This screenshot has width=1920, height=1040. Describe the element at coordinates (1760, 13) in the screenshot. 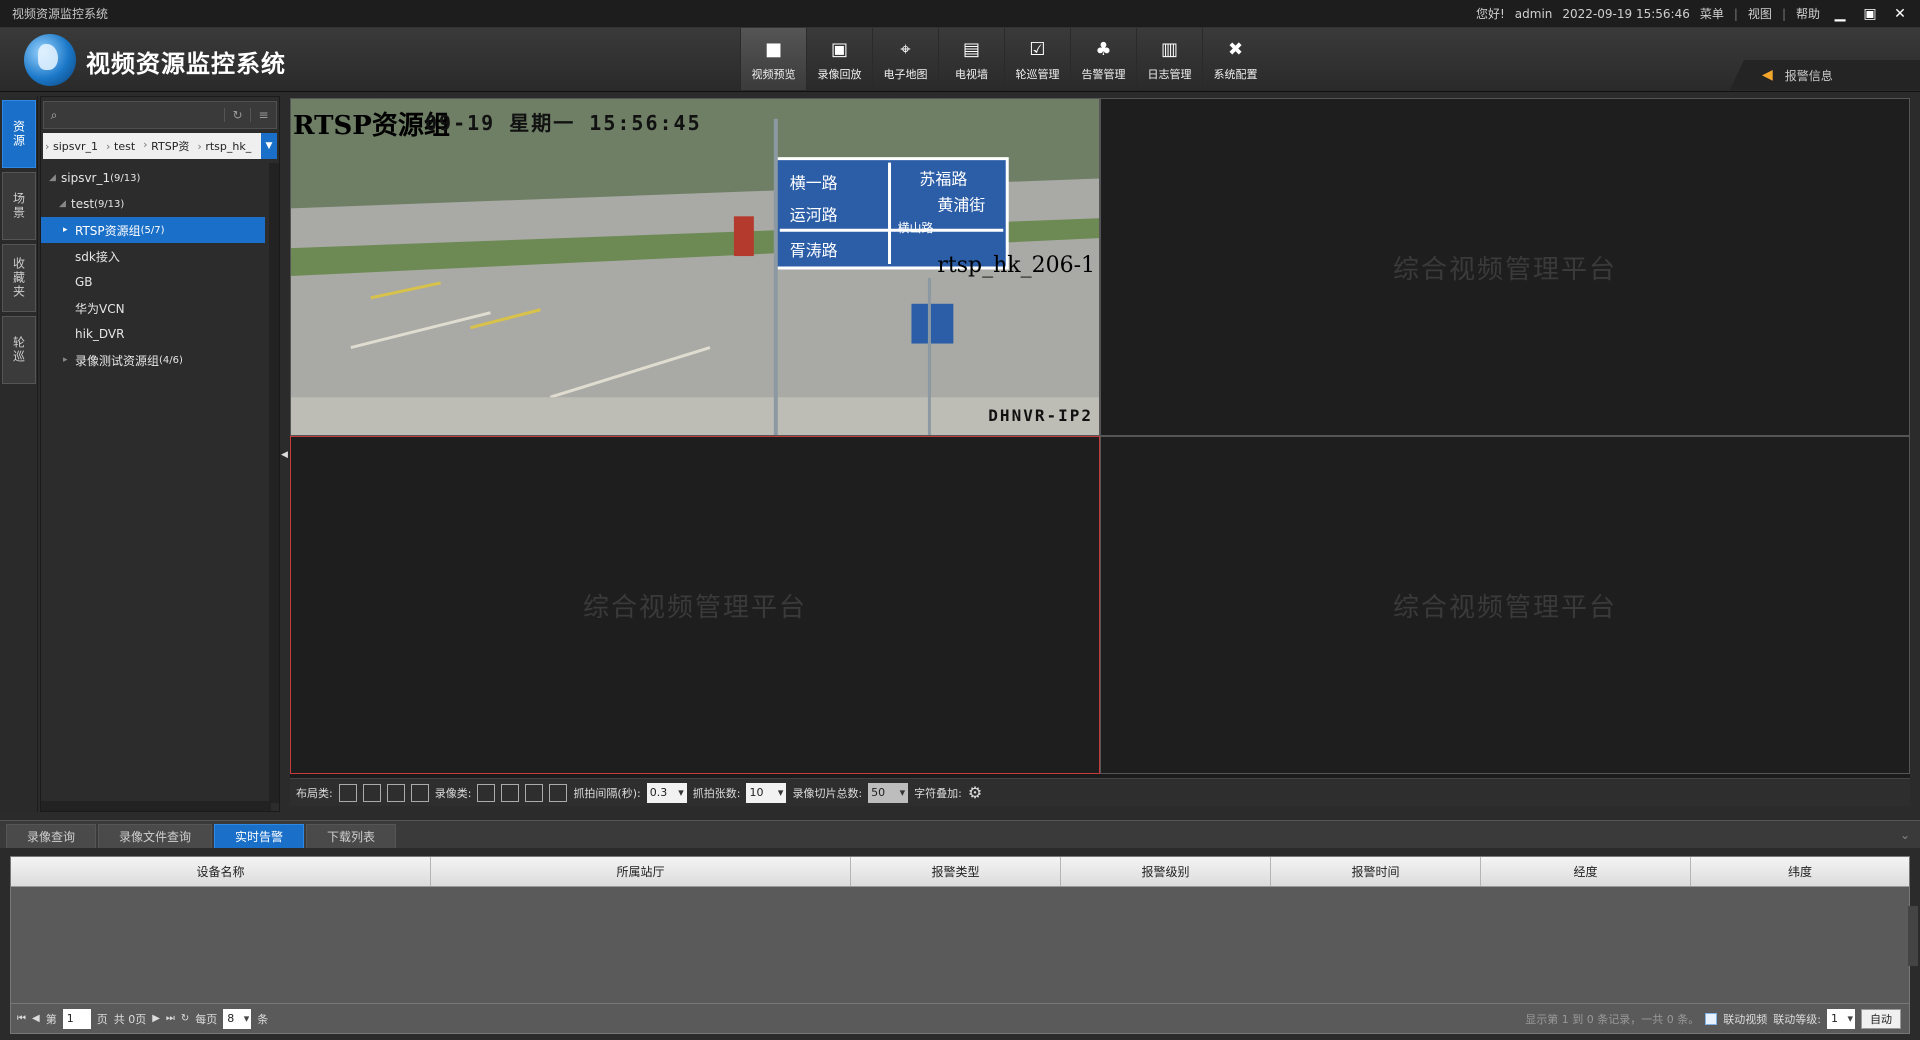

I see `menu-item-view: 视图` at that location.